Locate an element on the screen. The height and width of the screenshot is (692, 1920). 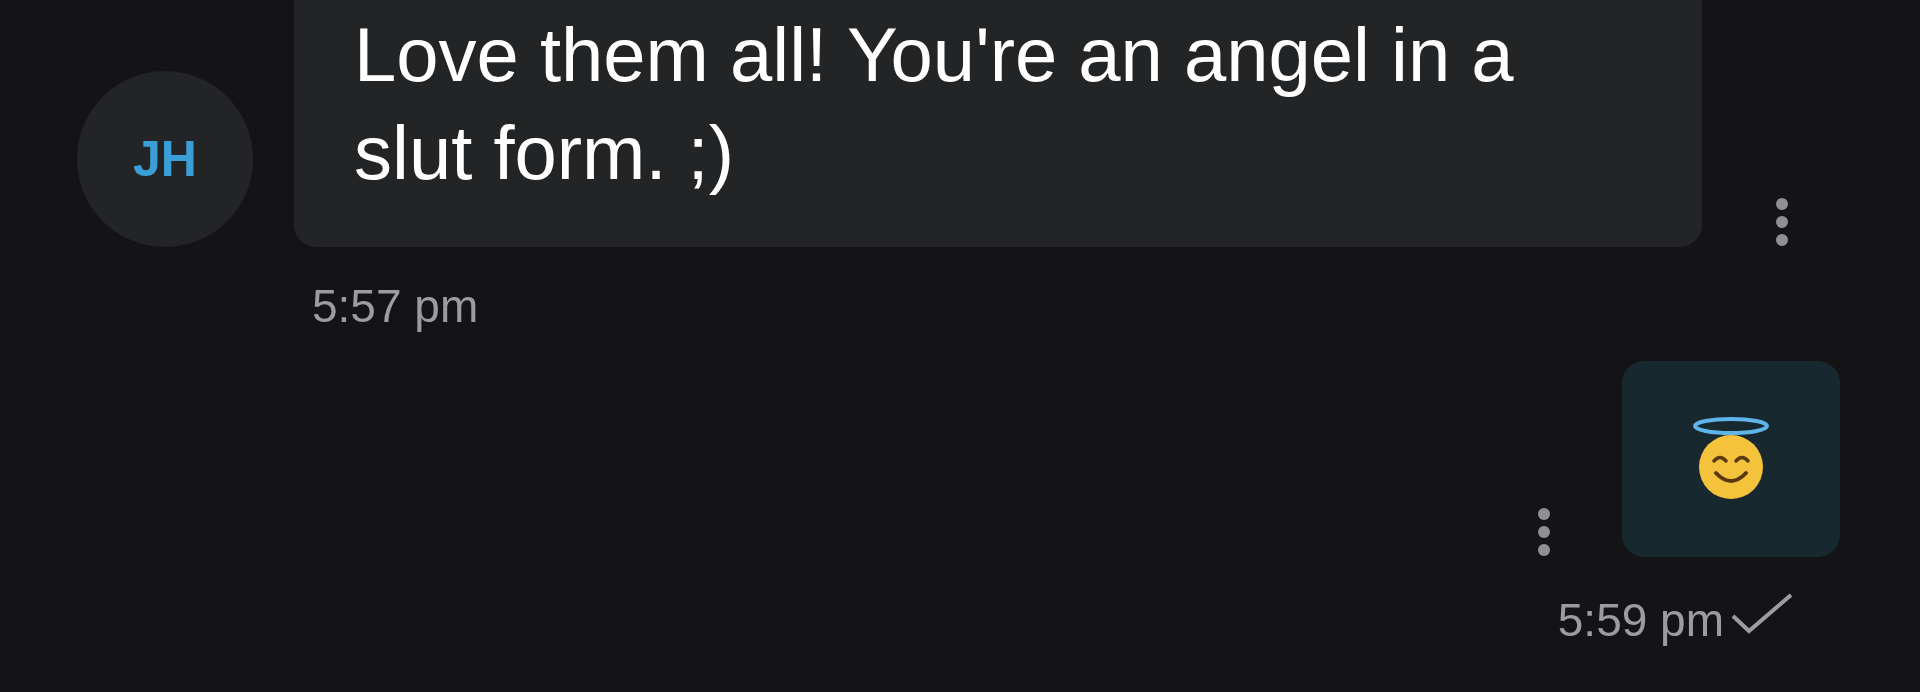
angel-emoji-icon is located at coordinates (1731, 459).